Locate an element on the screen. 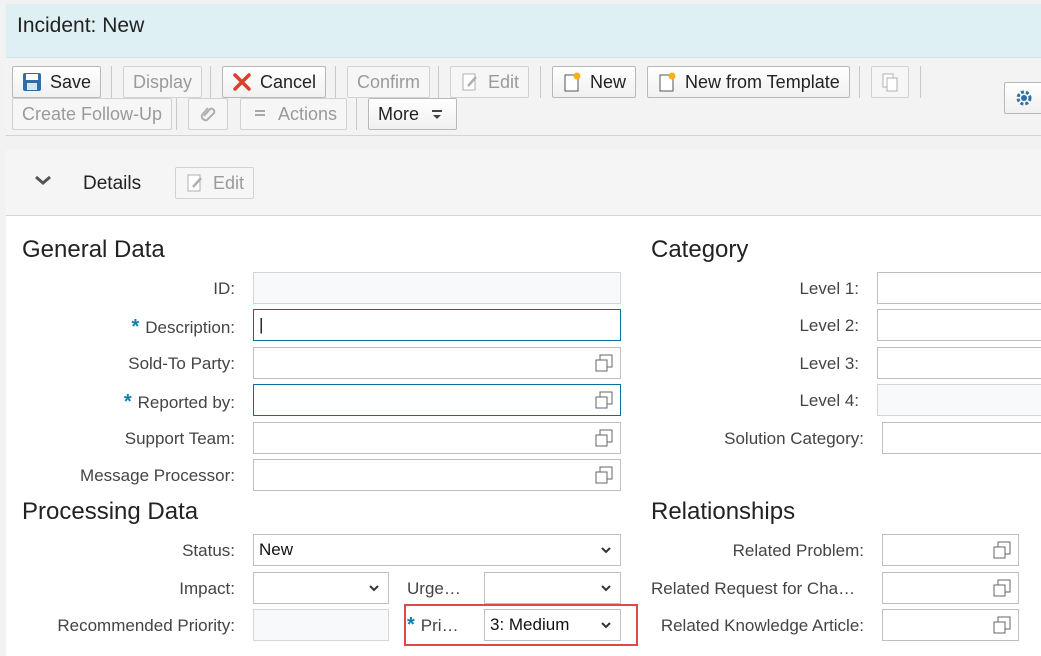 The image size is (1041, 656). message-processor-label: Message Processor: is located at coordinates (157, 475).